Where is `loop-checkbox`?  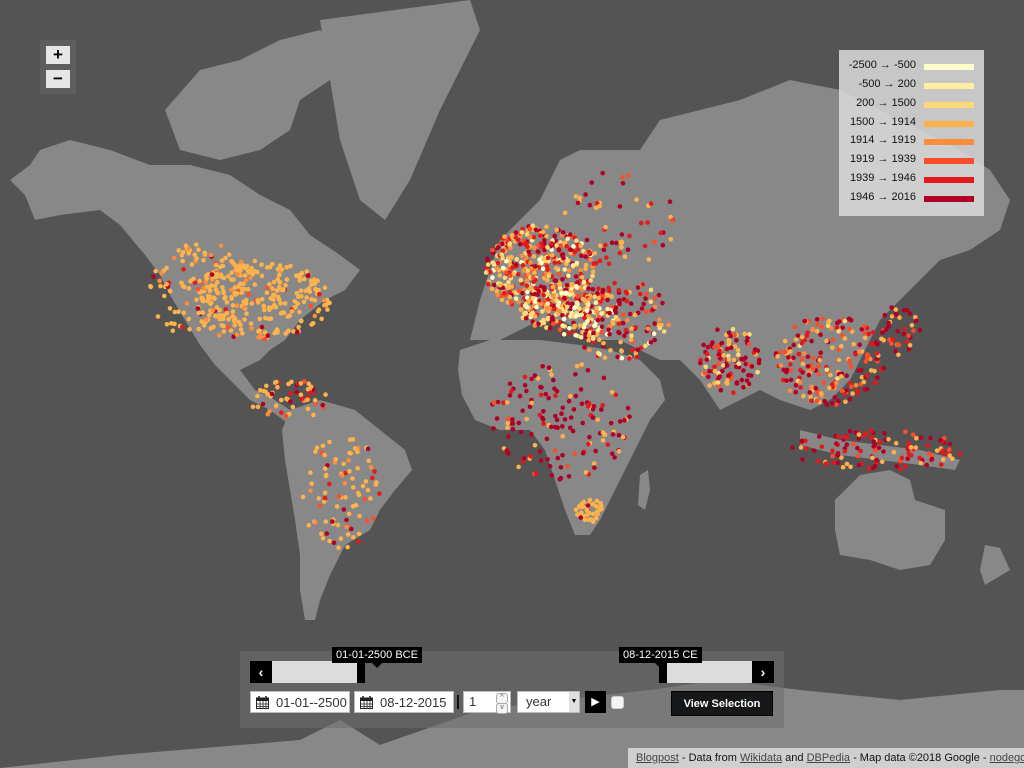 loop-checkbox is located at coordinates (617, 702).